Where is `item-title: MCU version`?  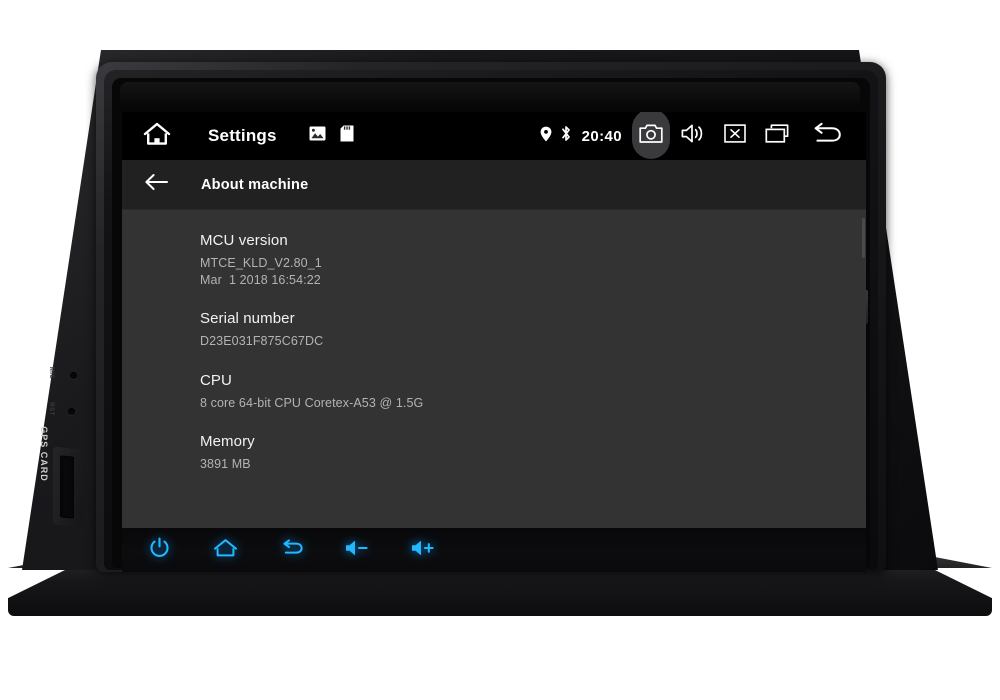 item-title: MCU version is located at coordinates (244, 240).